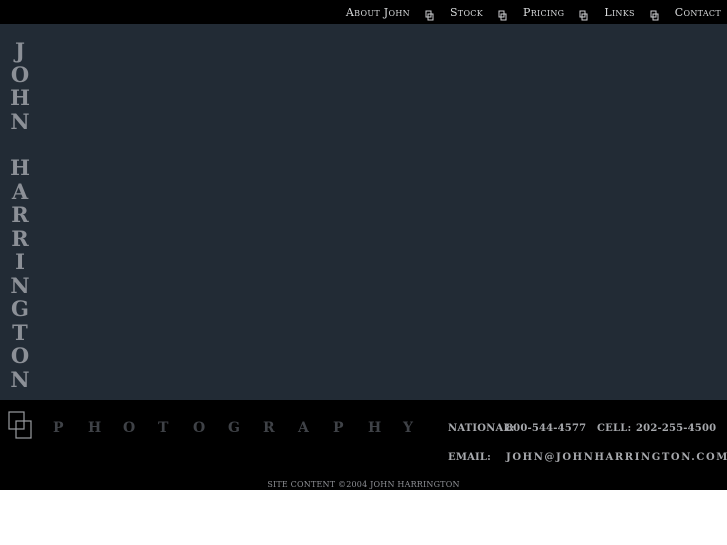  I want to click on name-letter: T, so click(20, 332).